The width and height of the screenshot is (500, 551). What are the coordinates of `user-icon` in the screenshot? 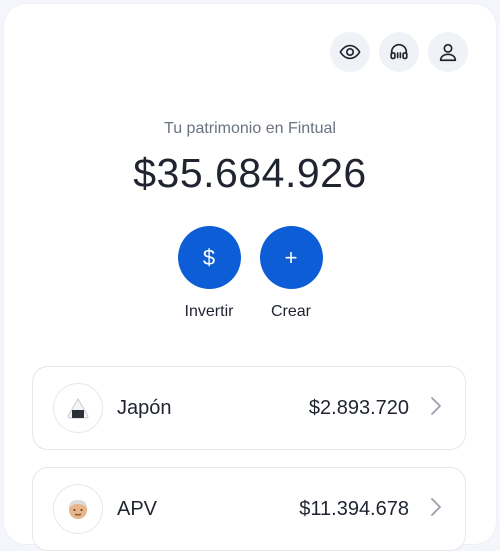 It's located at (448, 52).